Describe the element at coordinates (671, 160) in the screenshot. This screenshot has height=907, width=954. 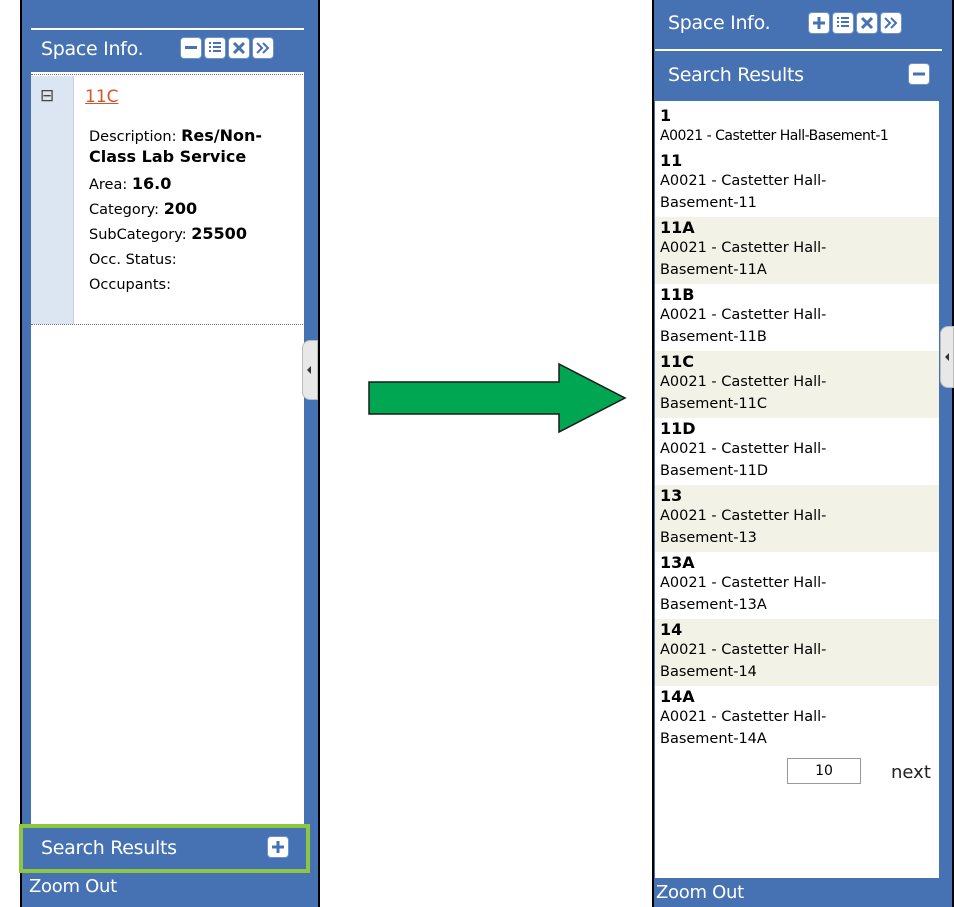
I see `result-id: 11` at that location.